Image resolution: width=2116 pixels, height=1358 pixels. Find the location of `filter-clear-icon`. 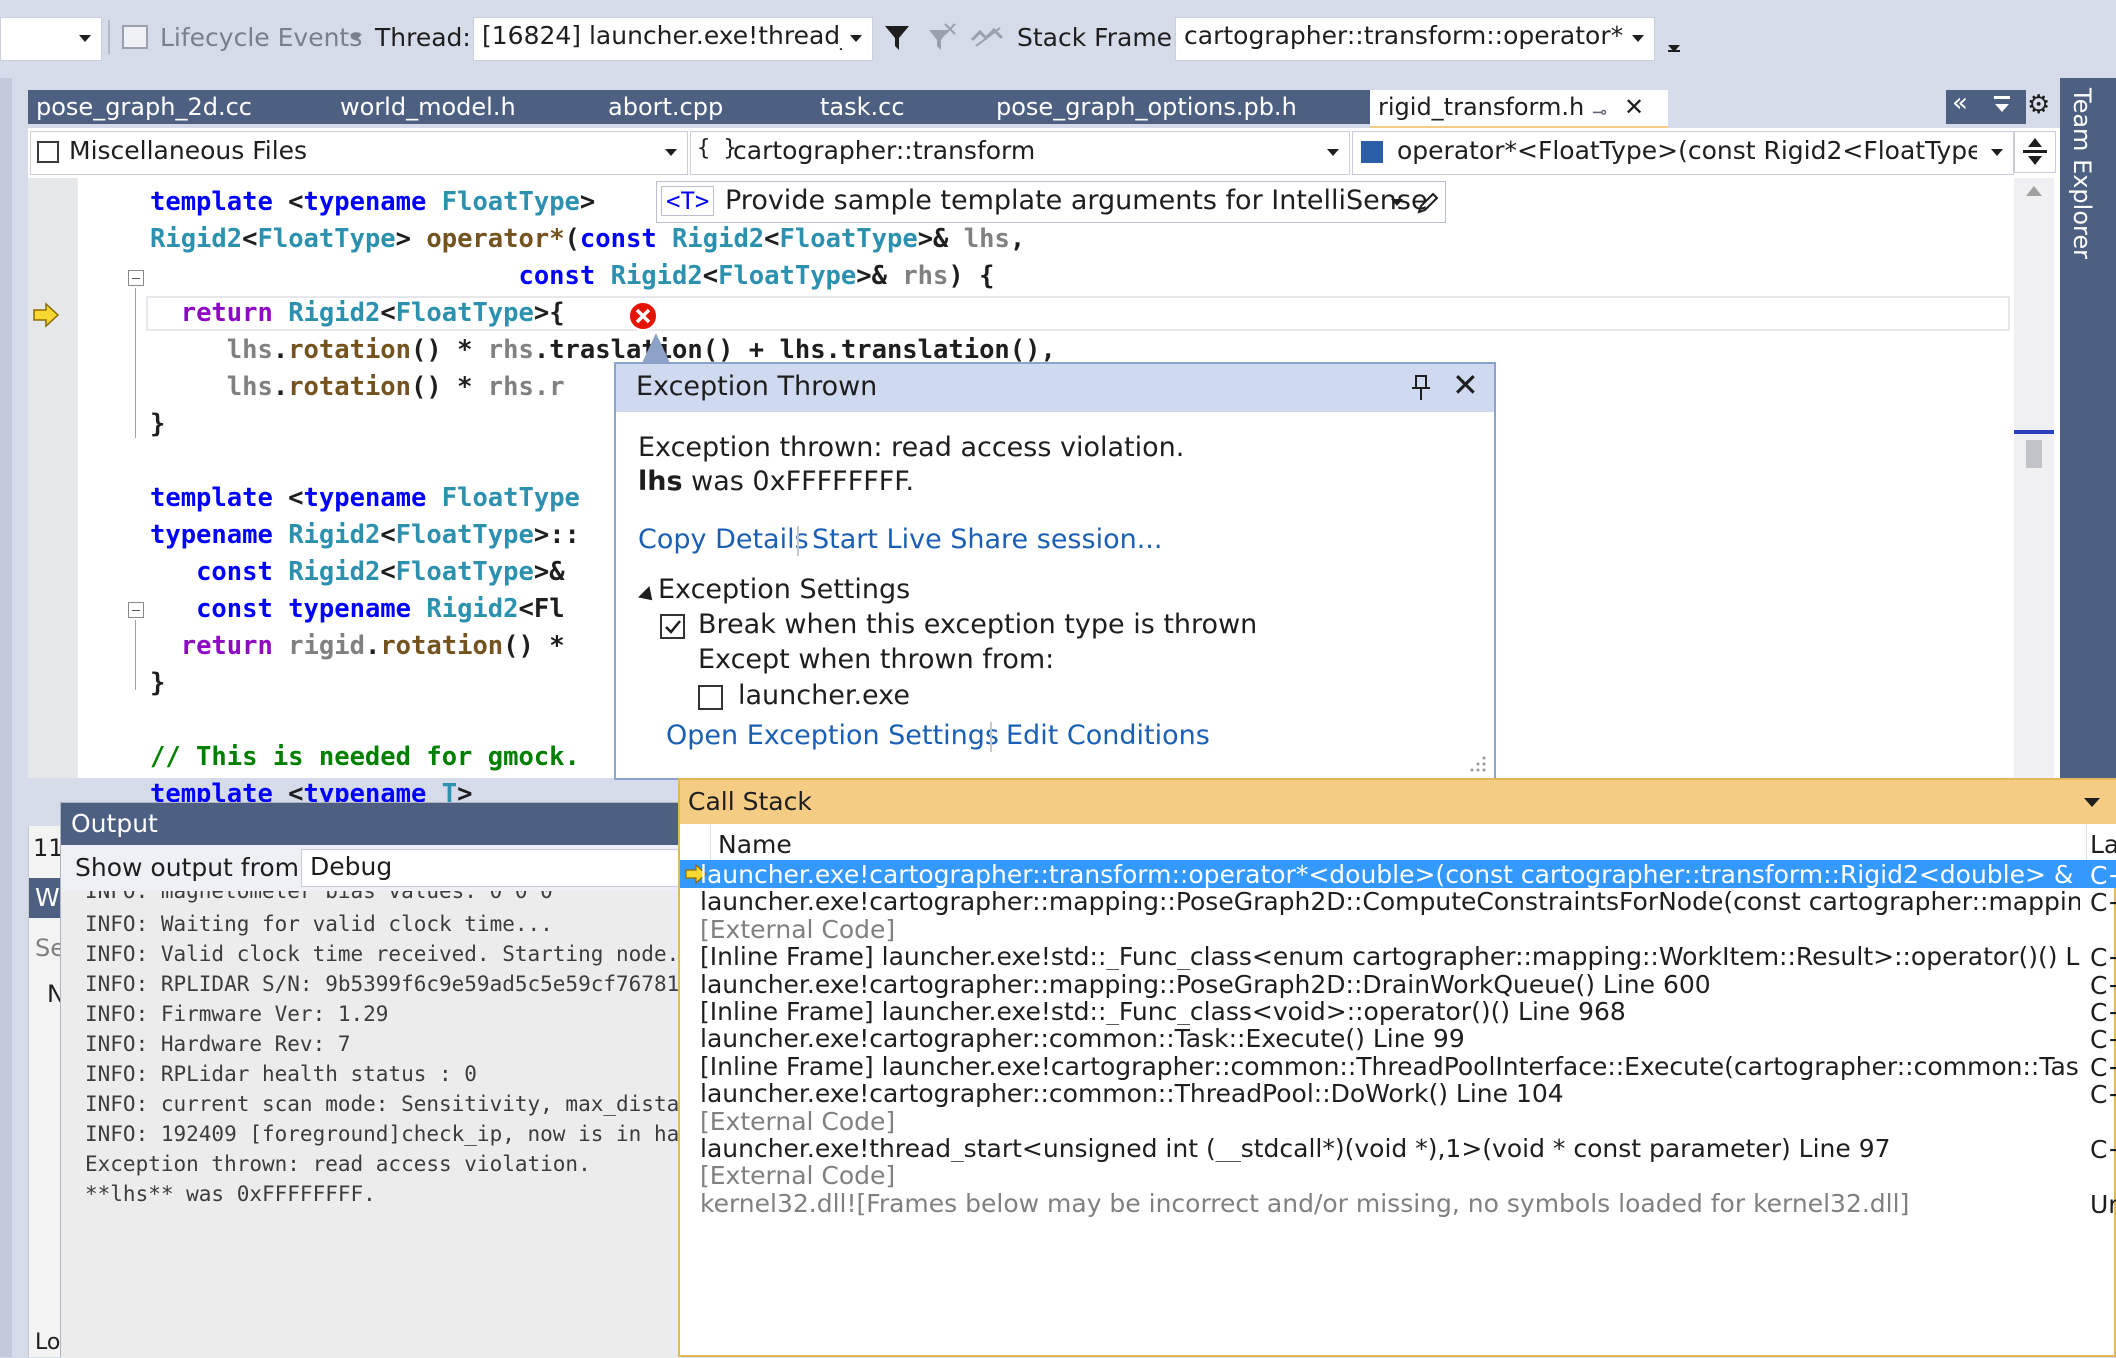

filter-clear-icon is located at coordinates (942, 37).